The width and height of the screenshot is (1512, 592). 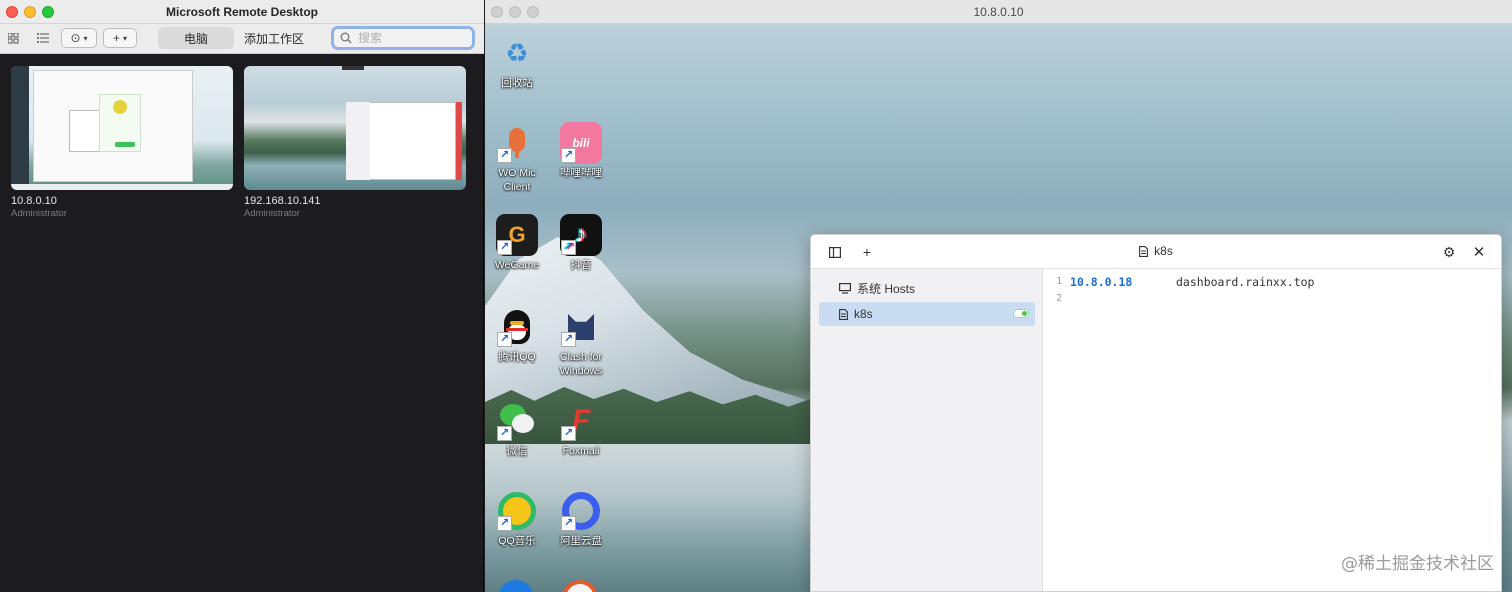 What do you see at coordinates (581, 235) in the screenshot?
I see `douyin-icon: ♪ ↗` at bounding box center [581, 235].